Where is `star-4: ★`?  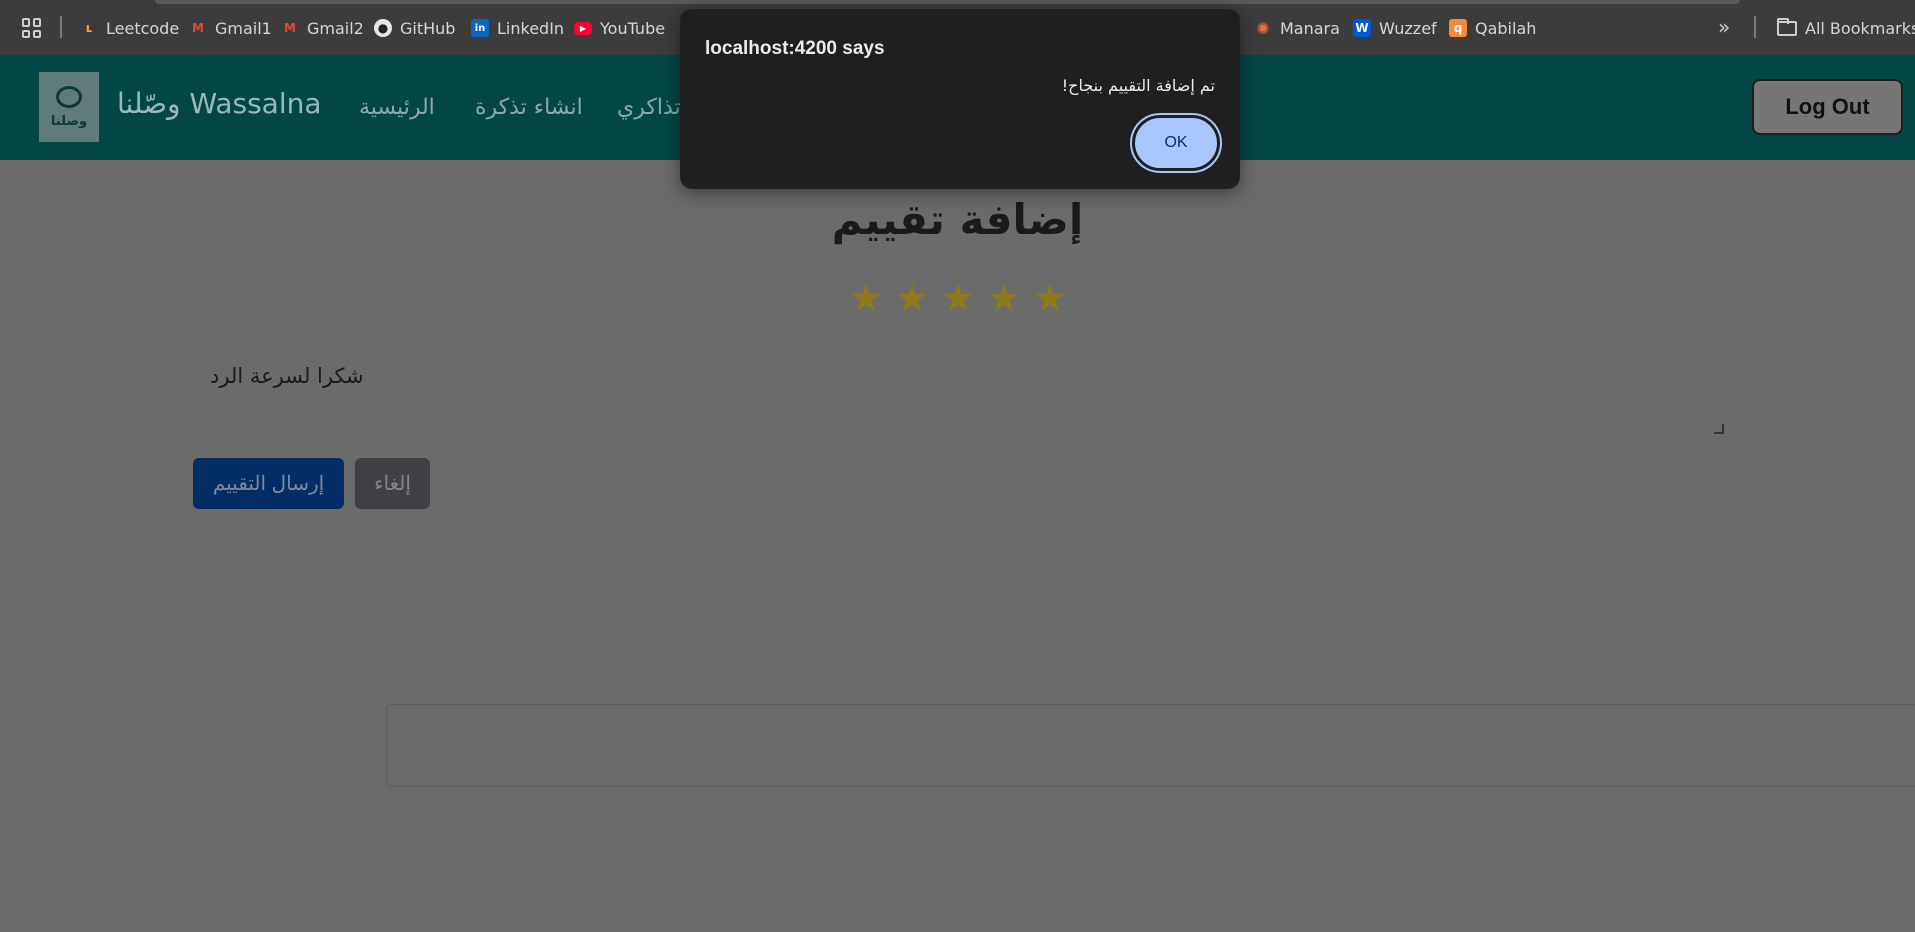 star-4: ★ is located at coordinates (1004, 298).